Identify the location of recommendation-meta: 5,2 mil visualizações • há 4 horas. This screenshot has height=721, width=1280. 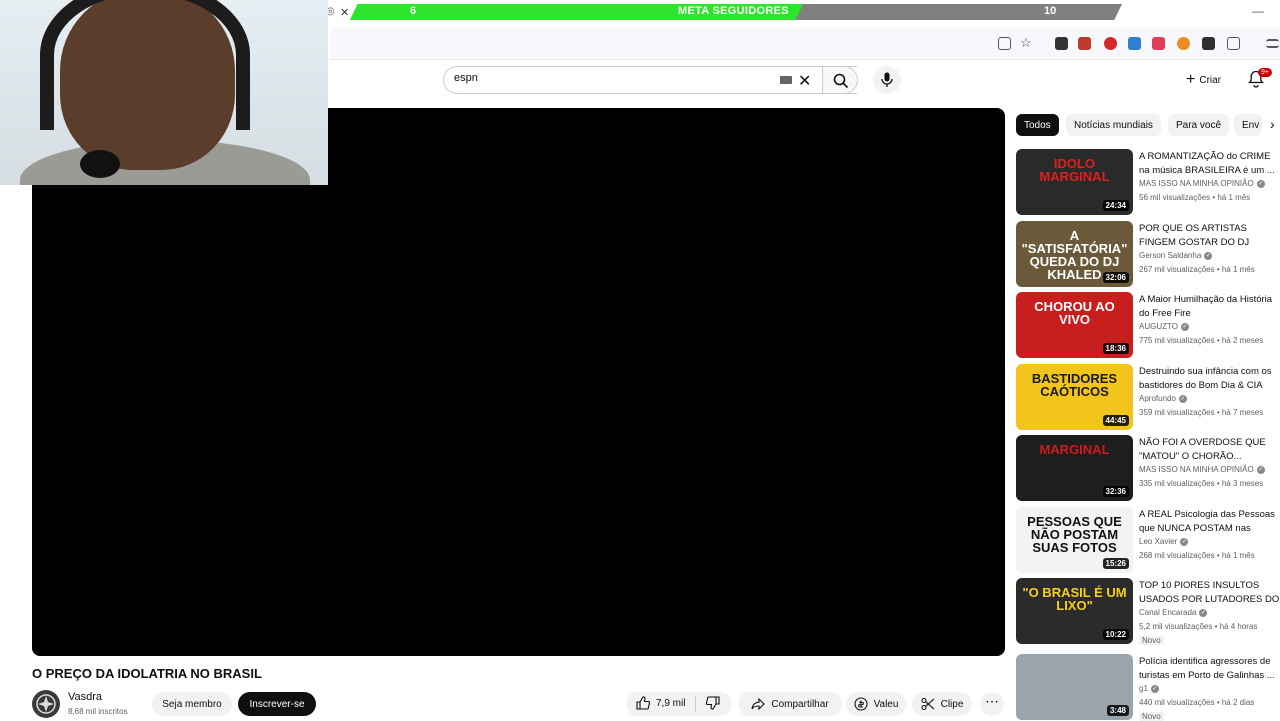
(1198, 626).